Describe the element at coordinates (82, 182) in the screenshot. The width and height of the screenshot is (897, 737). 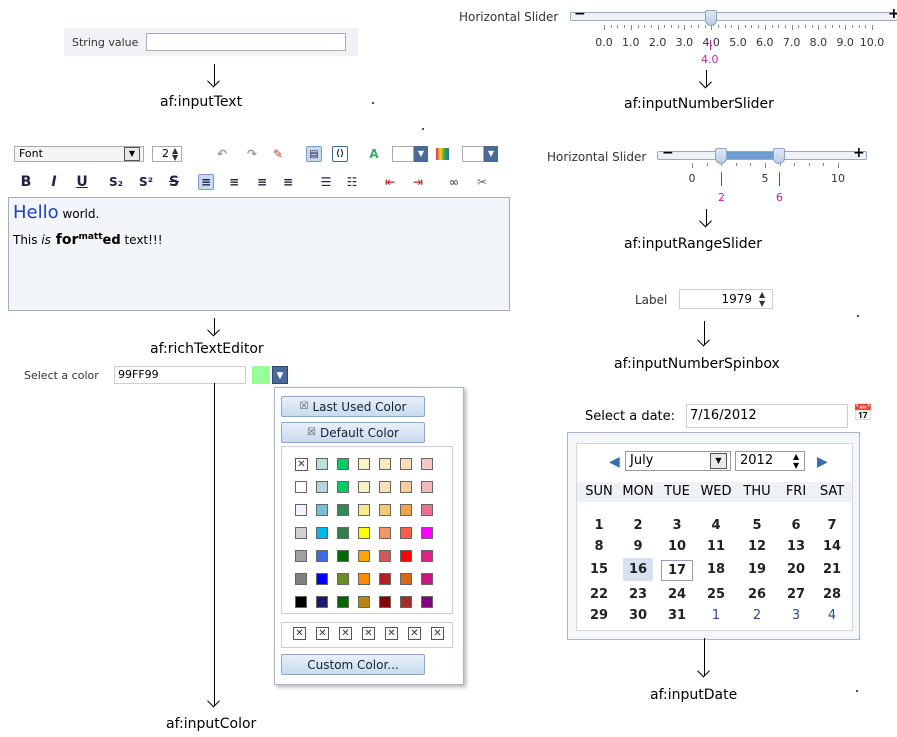
I see `underline-icon: U` at that location.